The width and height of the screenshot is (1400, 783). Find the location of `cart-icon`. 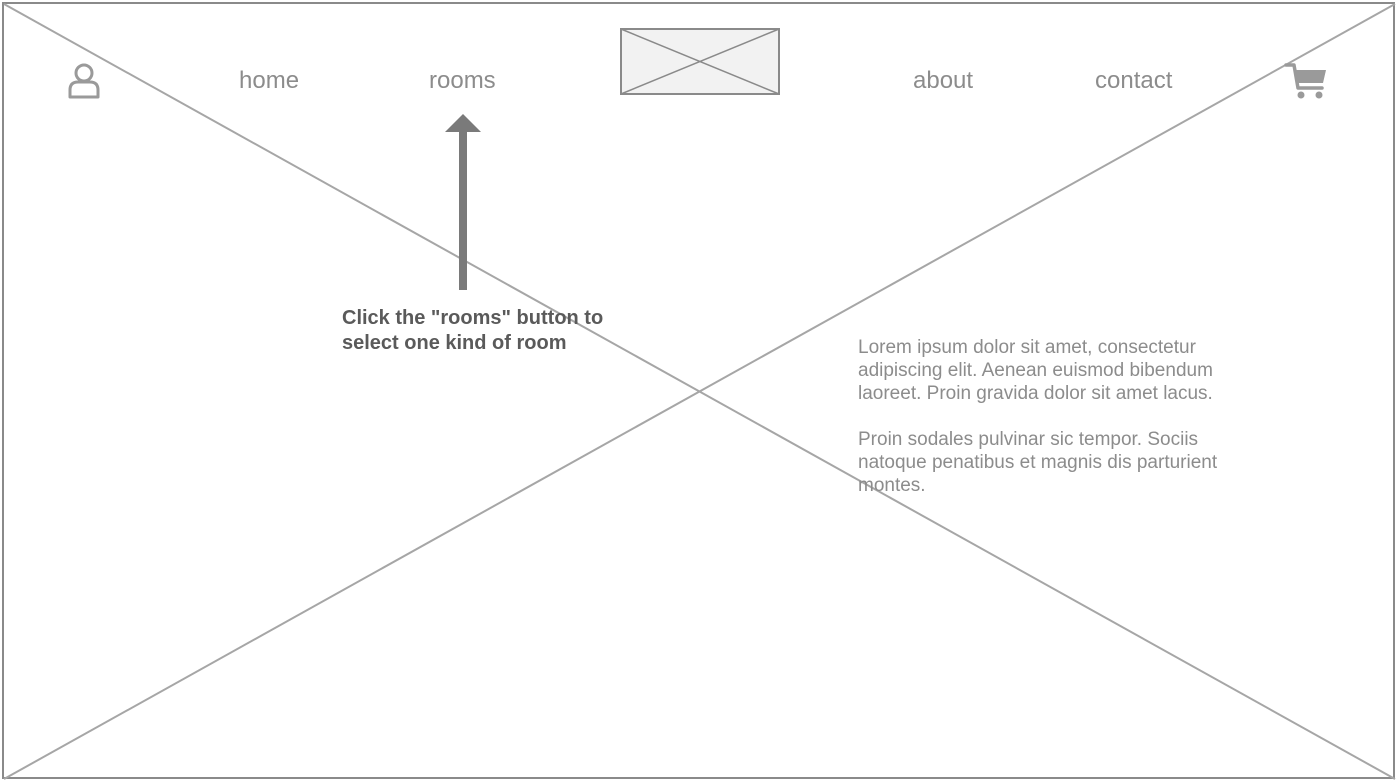

cart-icon is located at coordinates (1307, 81).